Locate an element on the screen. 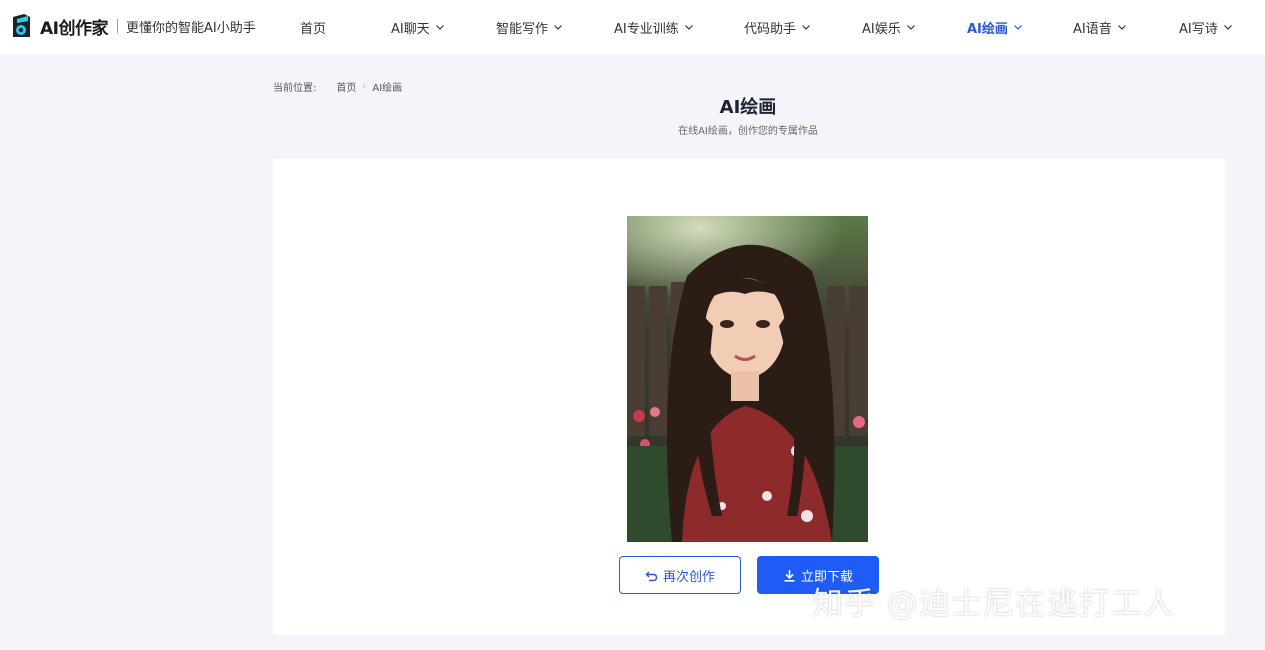 Image resolution: width=1265 pixels, height=650 pixels. recreate-button: 再次创作 is located at coordinates (680, 575).